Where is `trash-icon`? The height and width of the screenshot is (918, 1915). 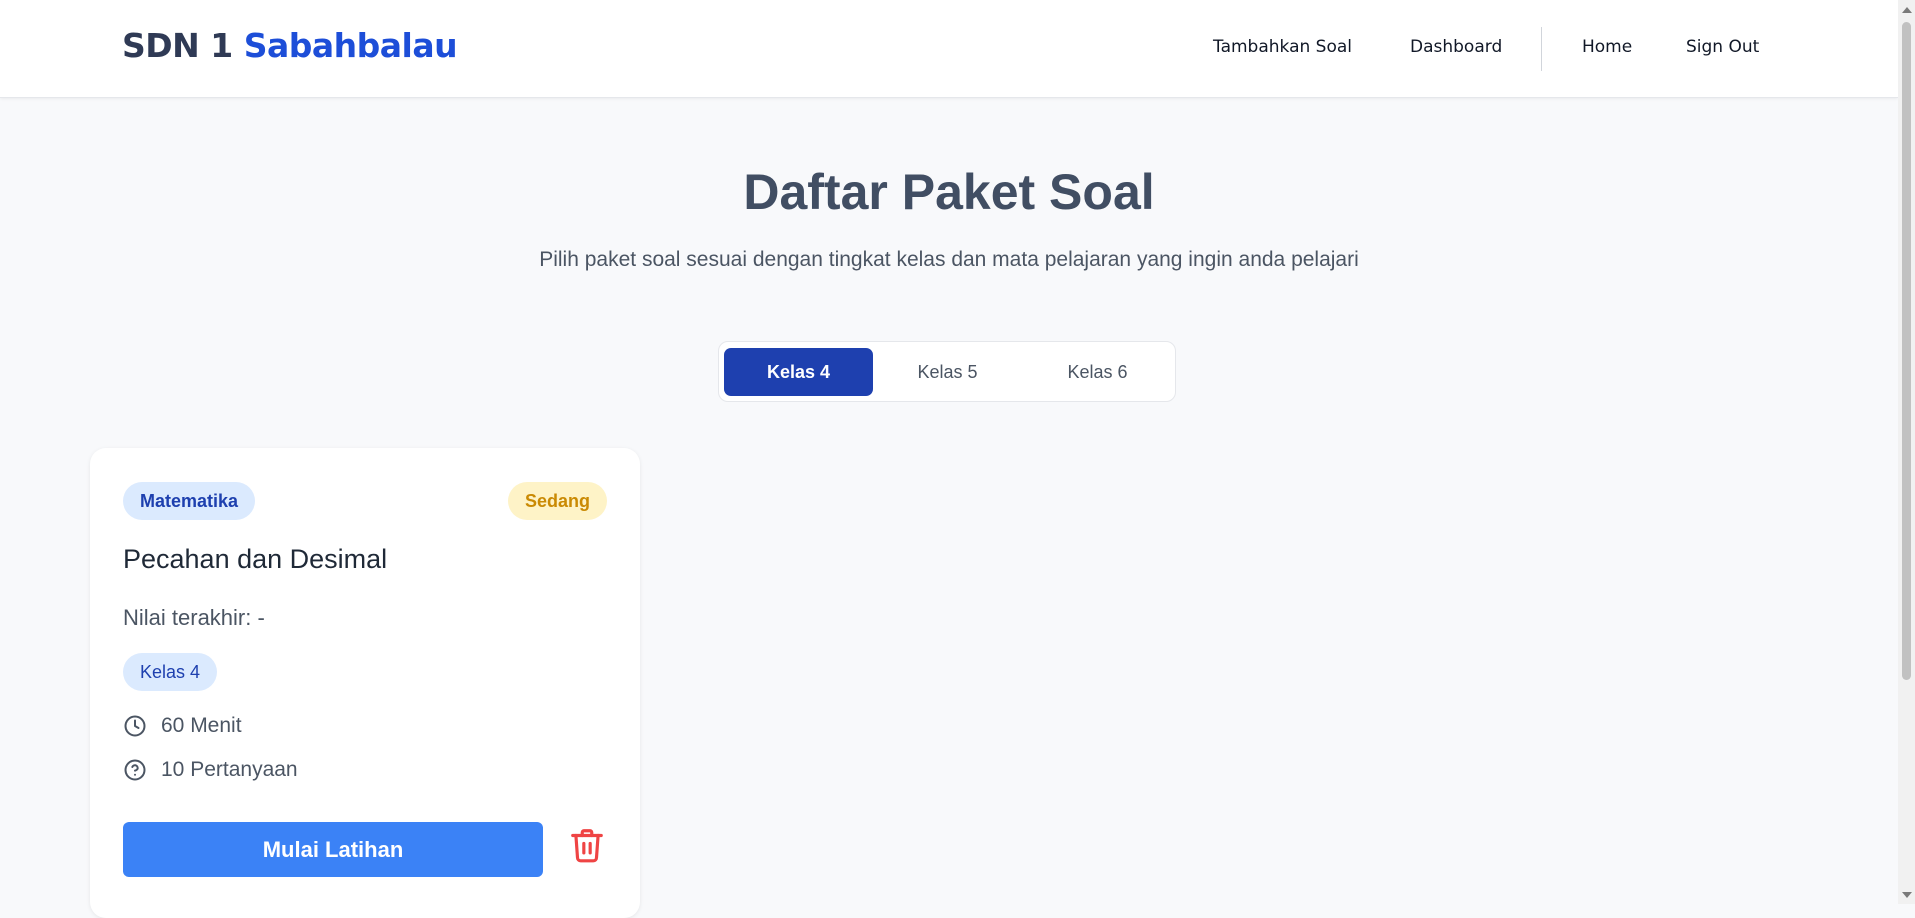
trash-icon is located at coordinates (587, 845).